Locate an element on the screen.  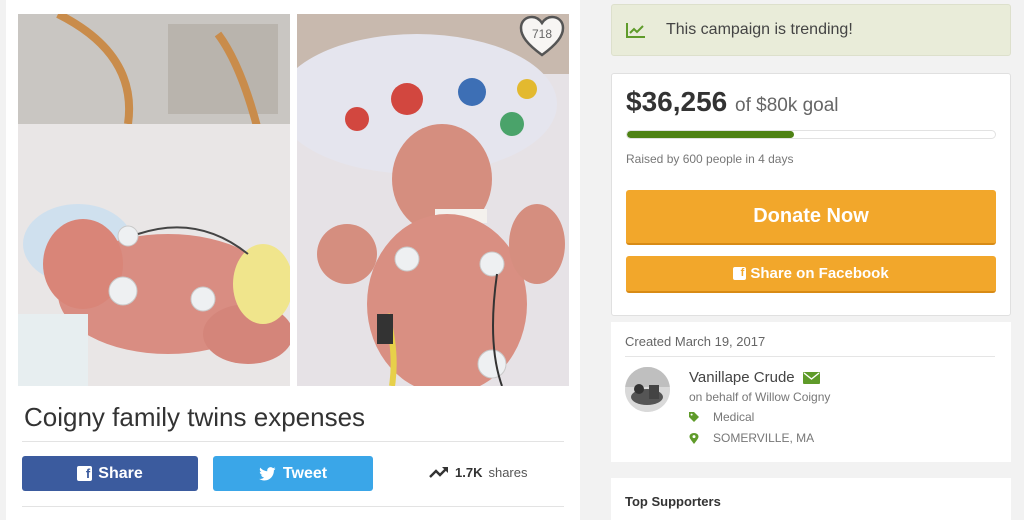
trend-chart-icon is located at coordinates (636, 30).